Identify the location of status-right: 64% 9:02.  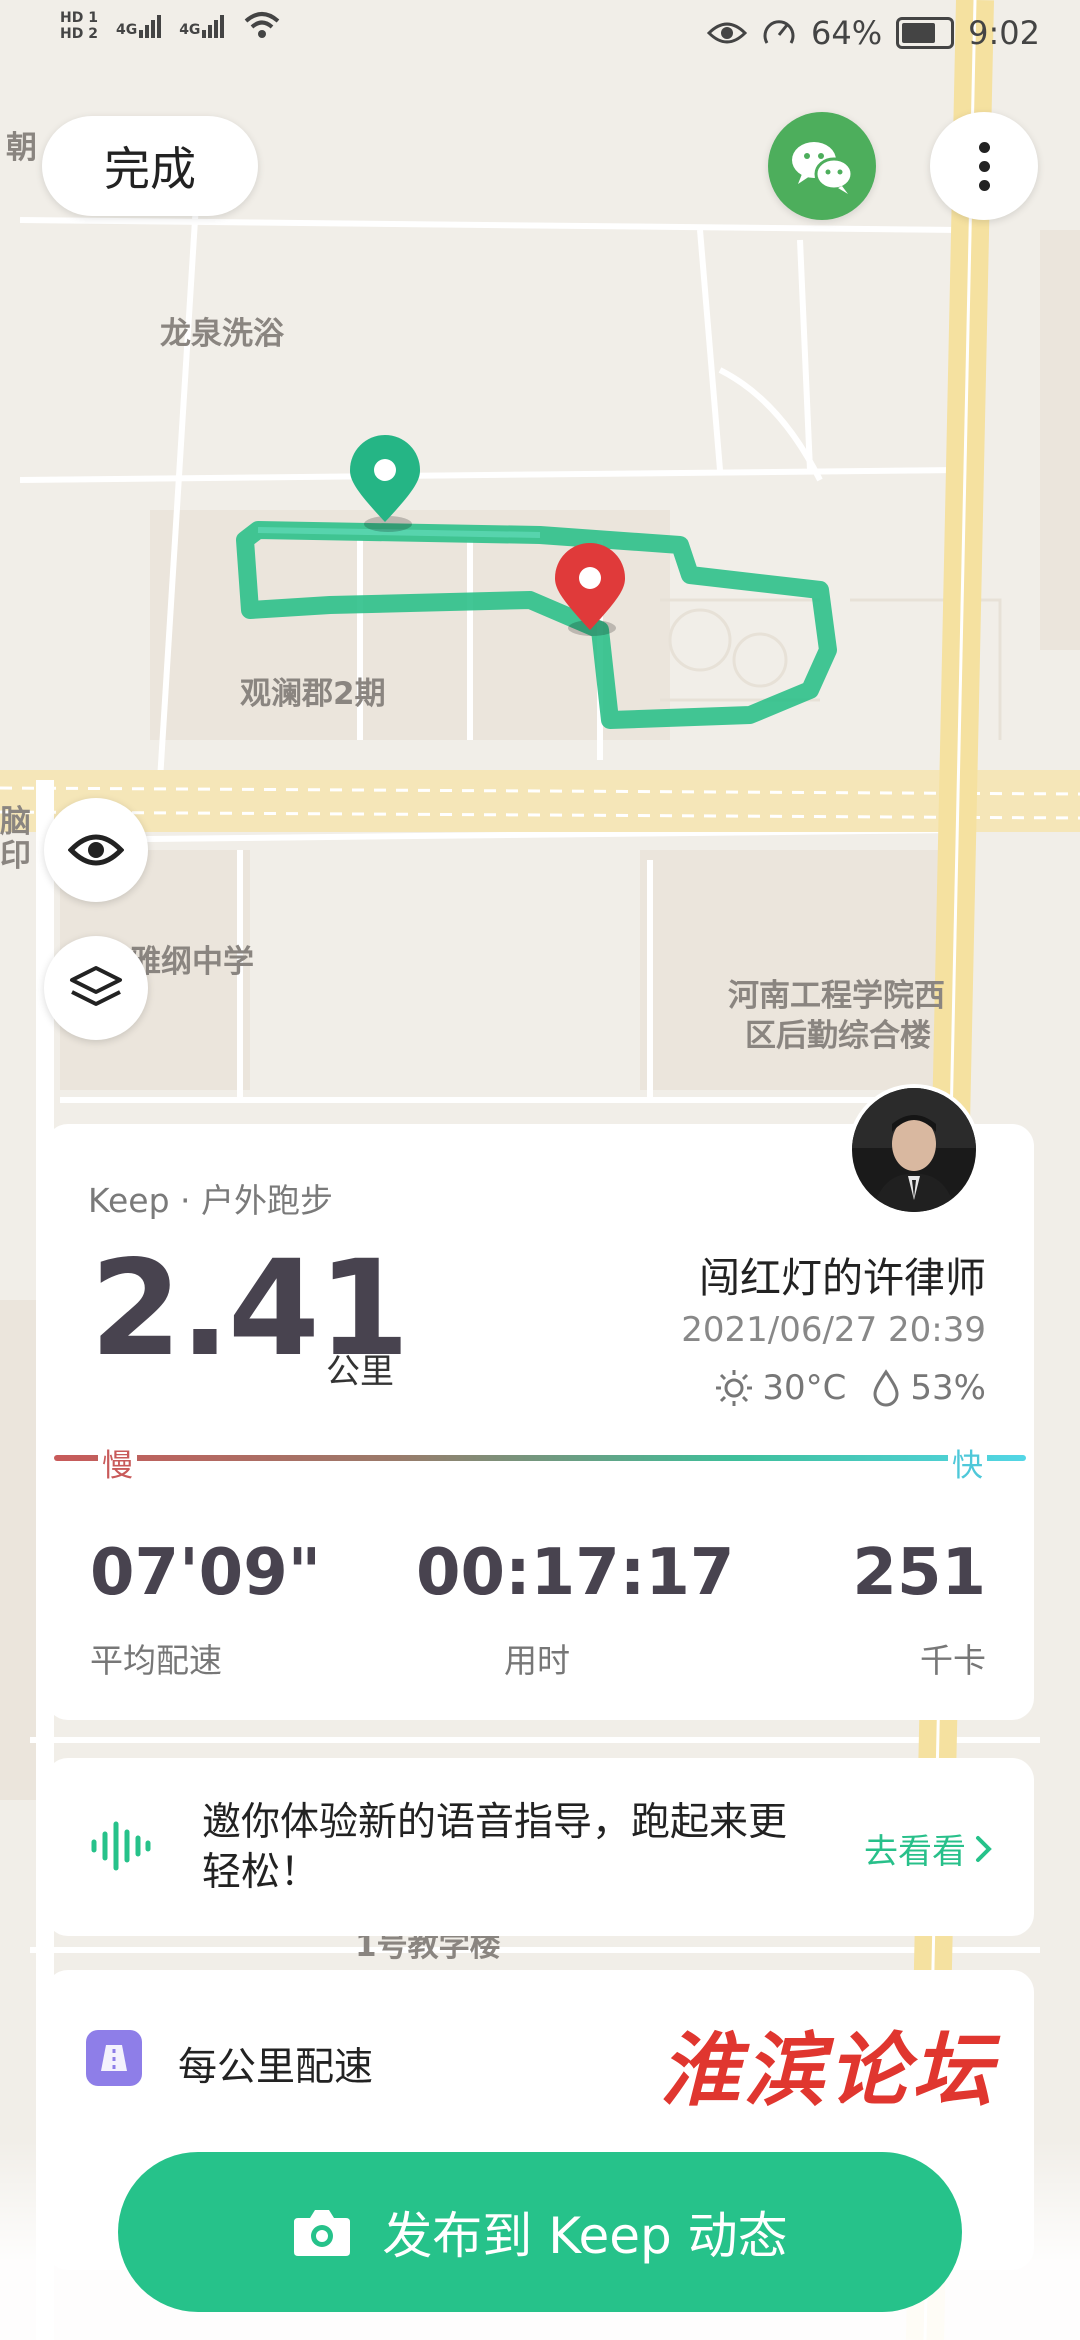
(873, 33).